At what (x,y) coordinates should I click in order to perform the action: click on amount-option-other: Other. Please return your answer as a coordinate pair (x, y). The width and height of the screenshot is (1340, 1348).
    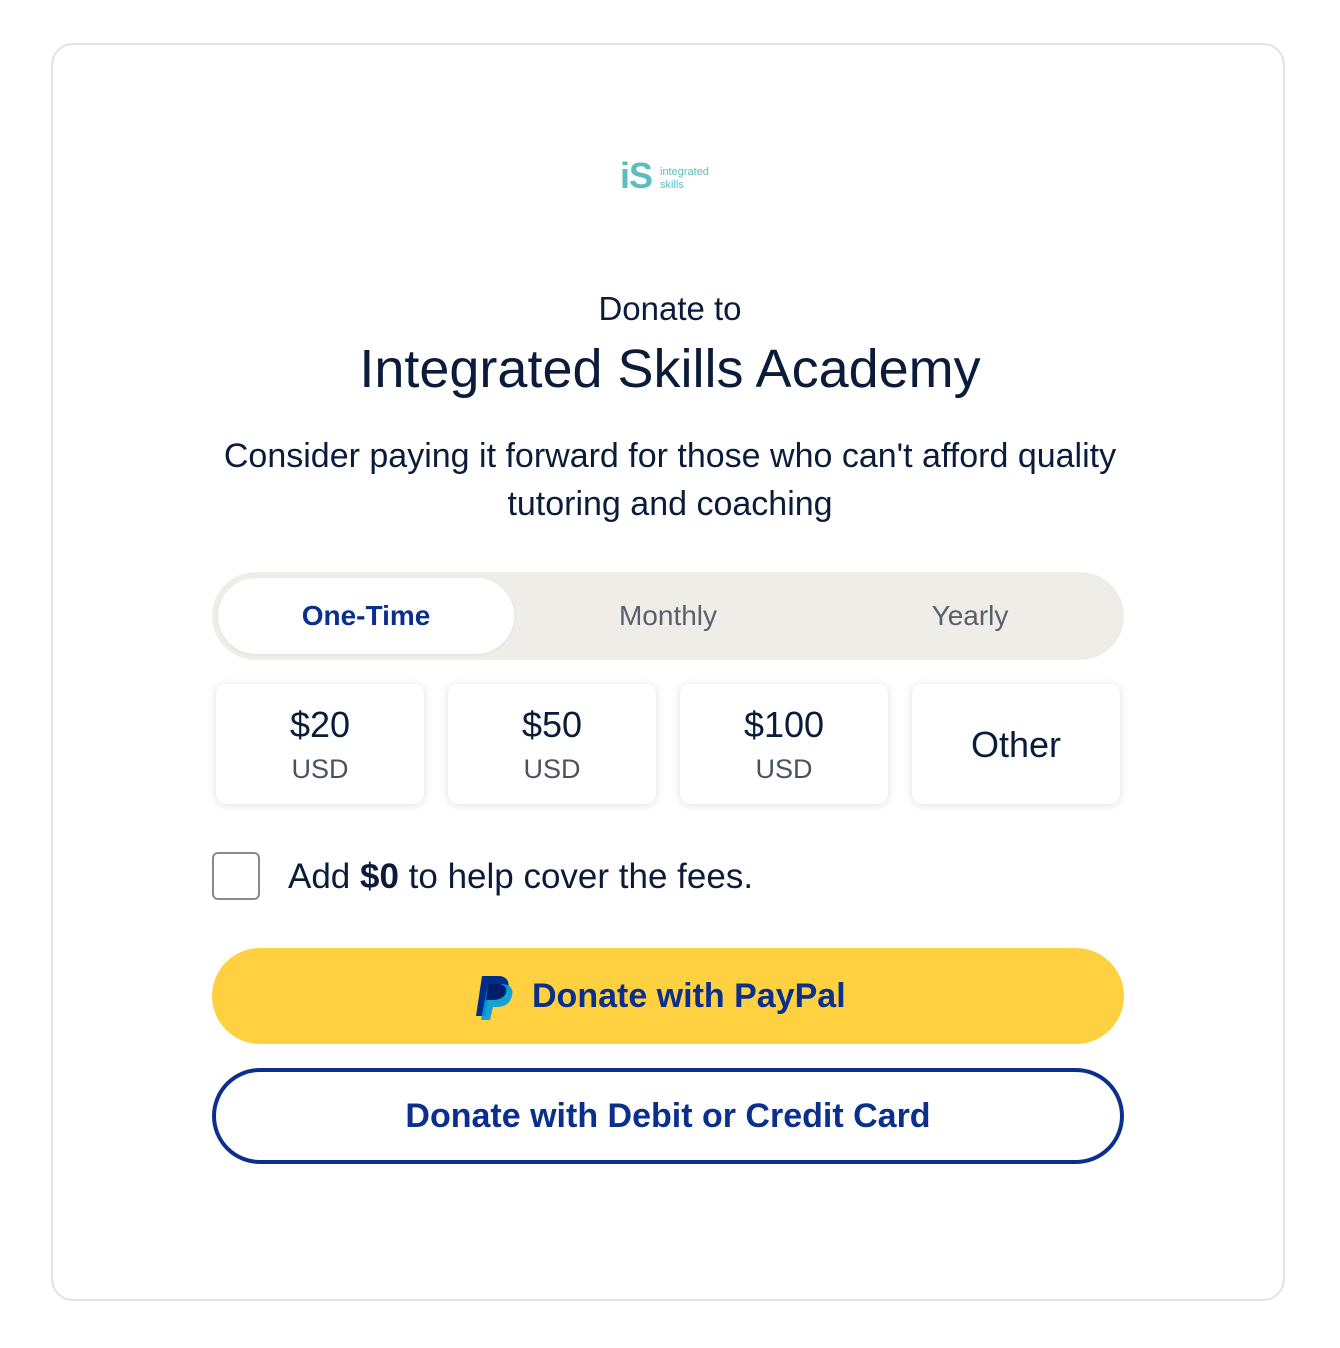
    Looking at the image, I should click on (1016, 744).